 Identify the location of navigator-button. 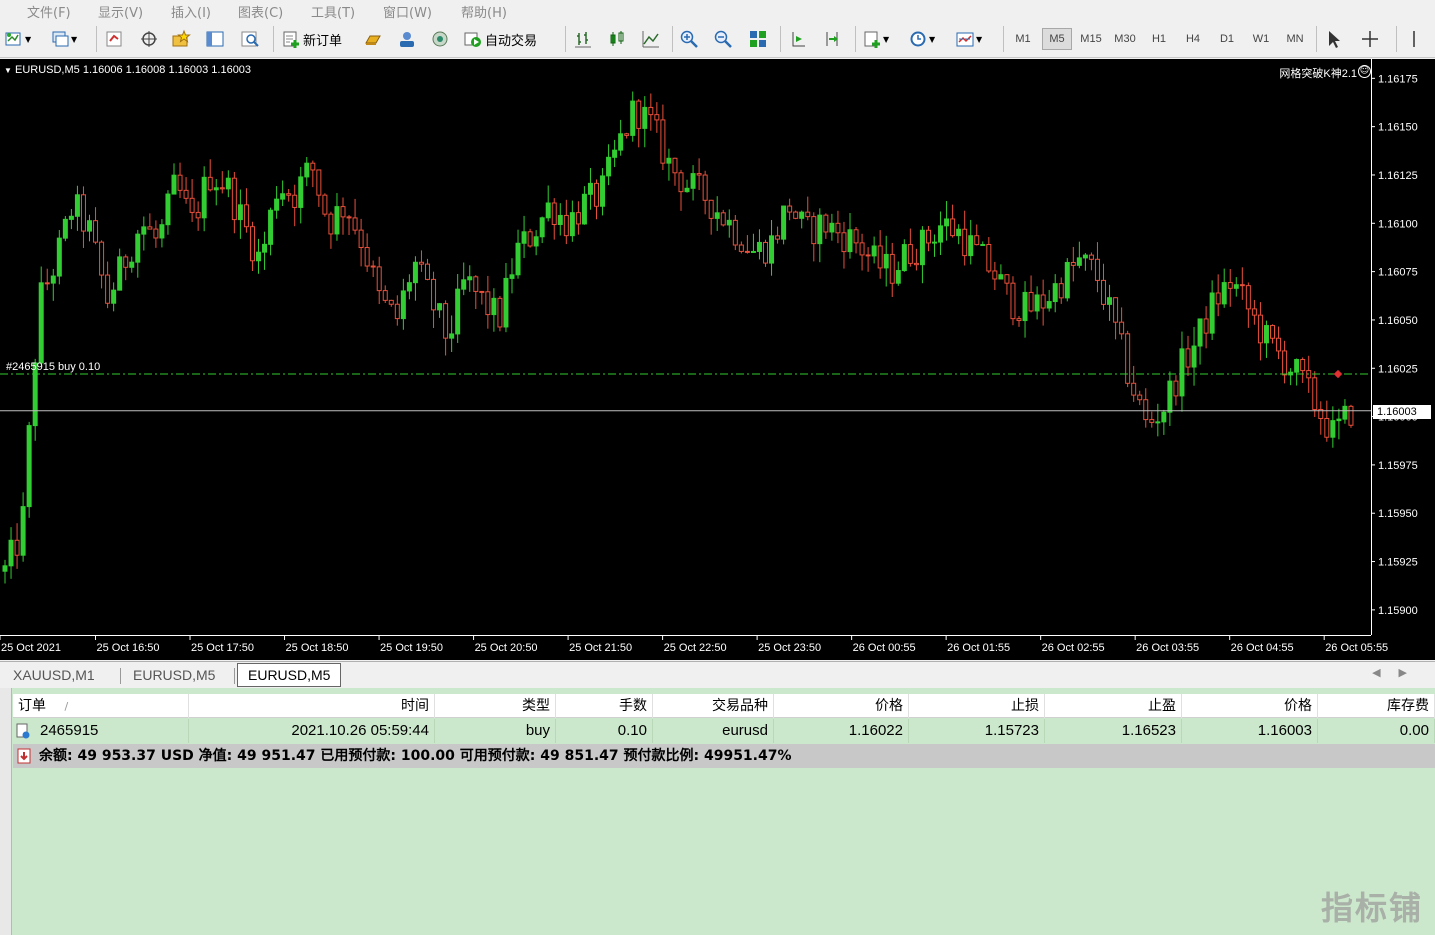
(181, 39).